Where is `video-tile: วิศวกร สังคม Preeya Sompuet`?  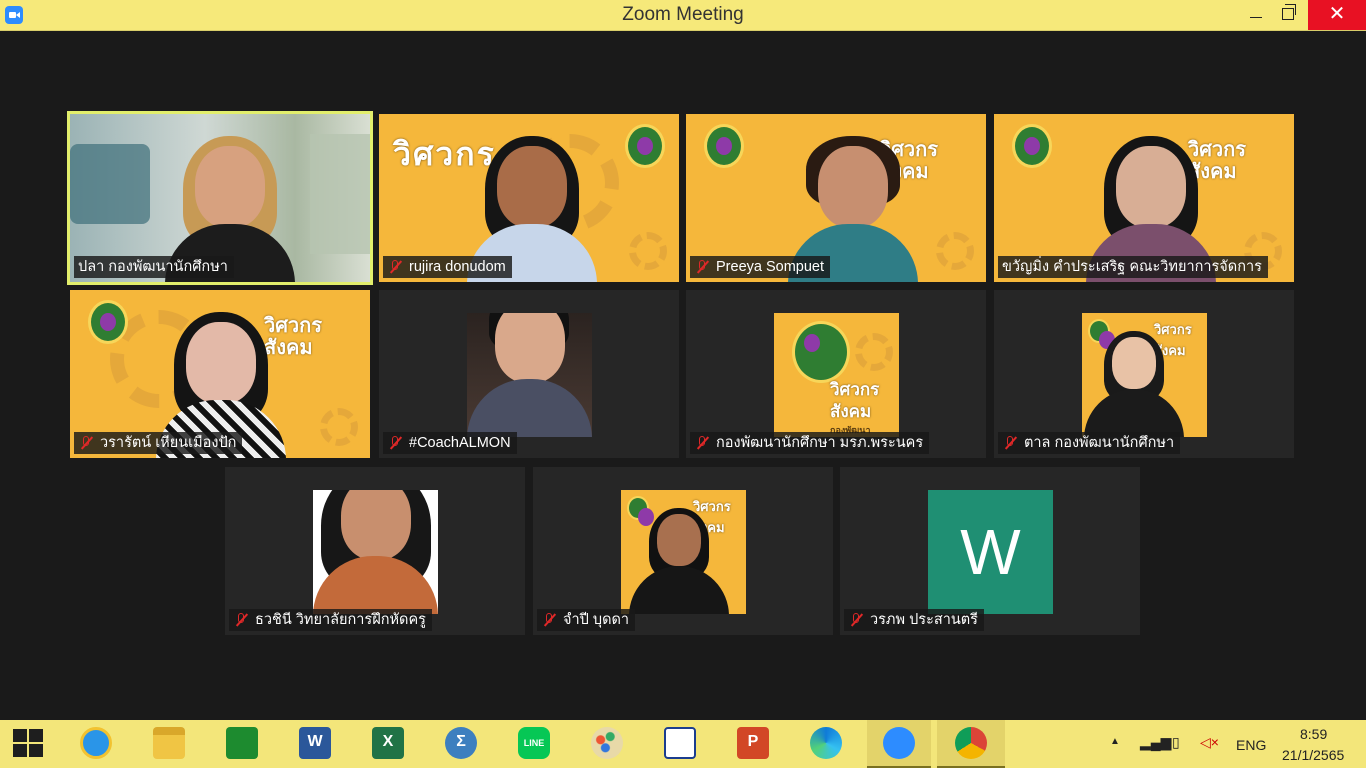 video-tile: วิศวกร สังคม Preeya Sompuet is located at coordinates (836, 198).